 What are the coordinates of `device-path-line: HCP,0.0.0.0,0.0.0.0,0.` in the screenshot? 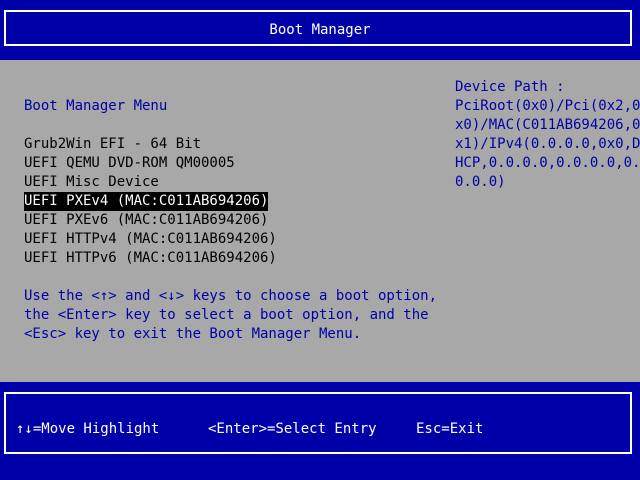 It's located at (547, 163).